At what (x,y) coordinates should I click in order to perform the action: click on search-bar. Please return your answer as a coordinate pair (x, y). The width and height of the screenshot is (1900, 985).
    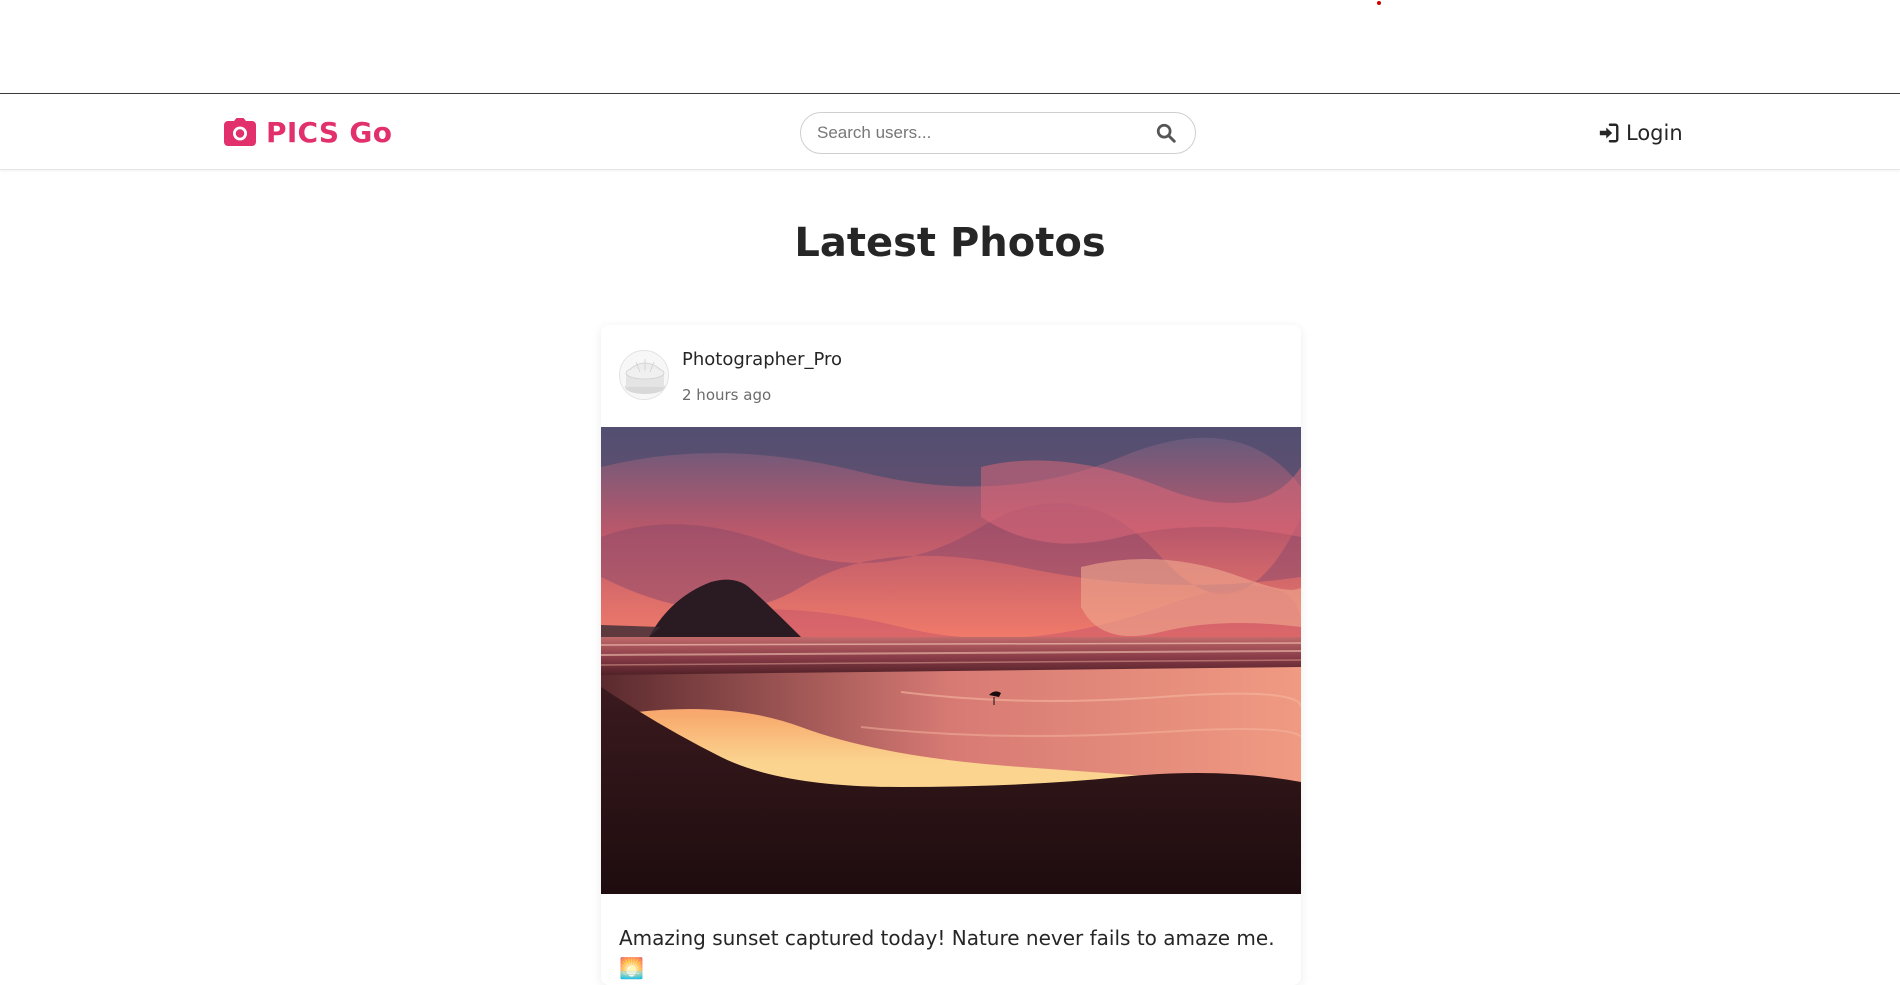
    Looking at the image, I should click on (998, 133).